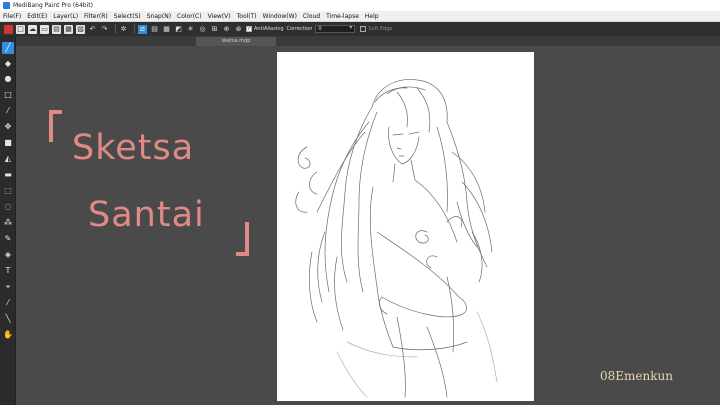  Describe the element at coordinates (249, 29) in the screenshot. I see `antialiasing-checkbox: ✓` at that location.